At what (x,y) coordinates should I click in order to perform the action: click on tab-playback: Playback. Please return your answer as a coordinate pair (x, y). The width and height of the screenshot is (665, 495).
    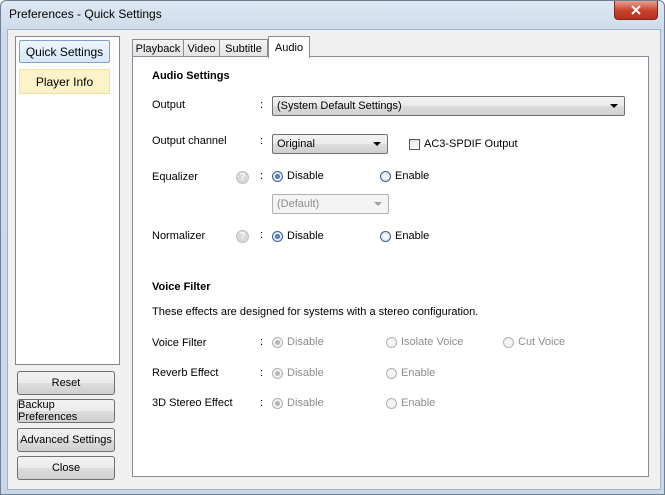
    Looking at the image, I should click on (158, 48).